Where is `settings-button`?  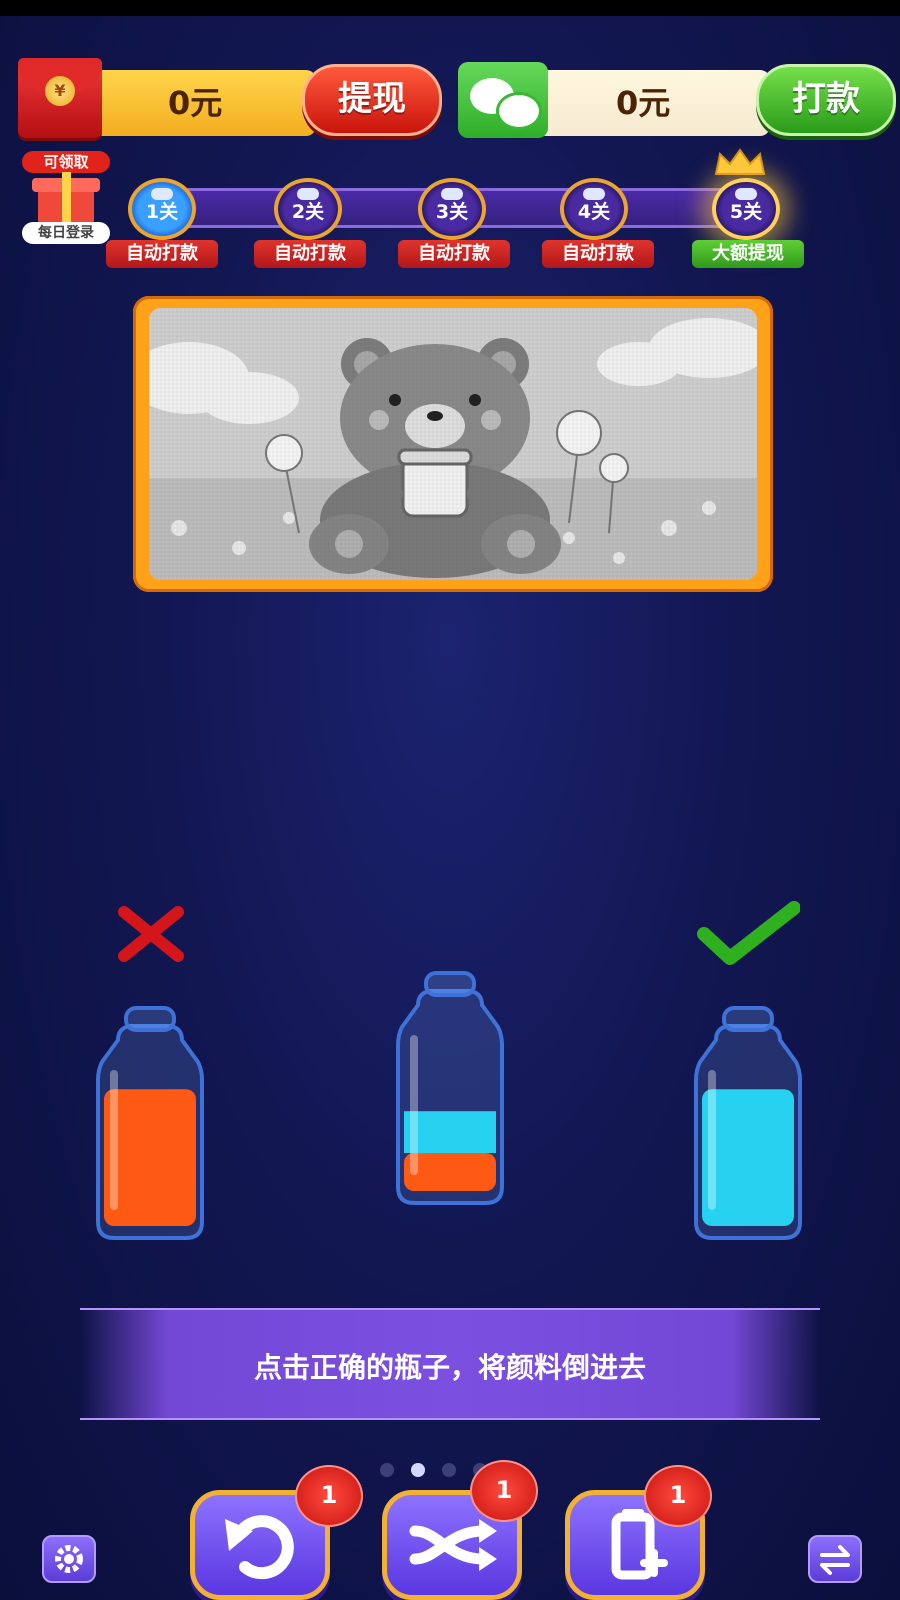
settings-button is located at coordinates (69, 1559).